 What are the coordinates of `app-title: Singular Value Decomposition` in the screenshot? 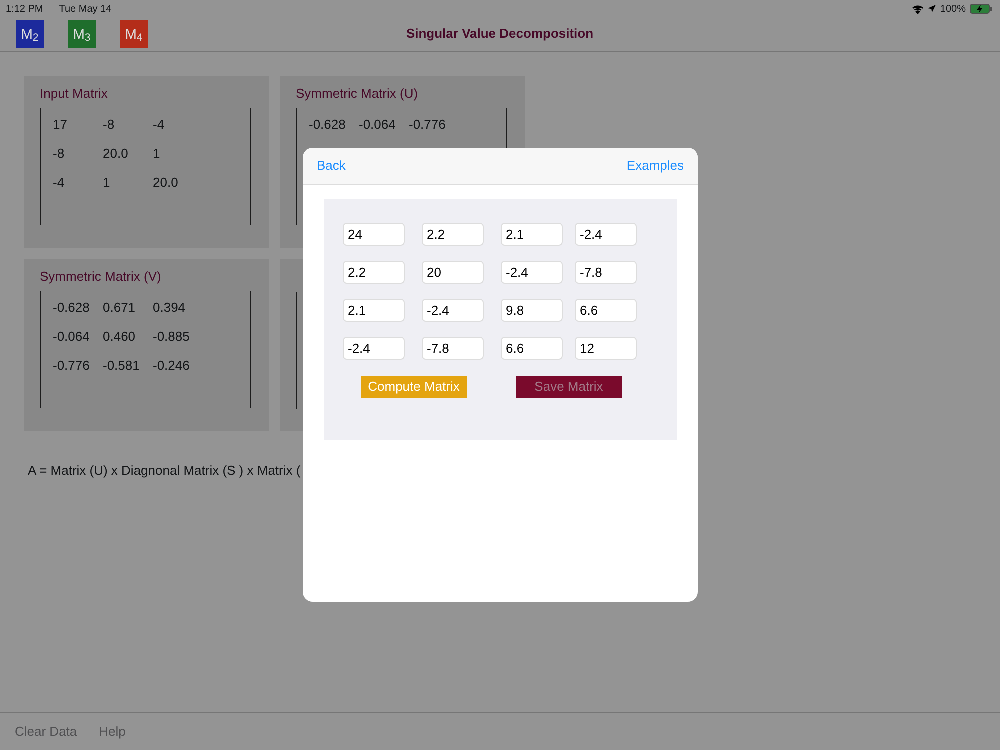 It's located at (500, 33).